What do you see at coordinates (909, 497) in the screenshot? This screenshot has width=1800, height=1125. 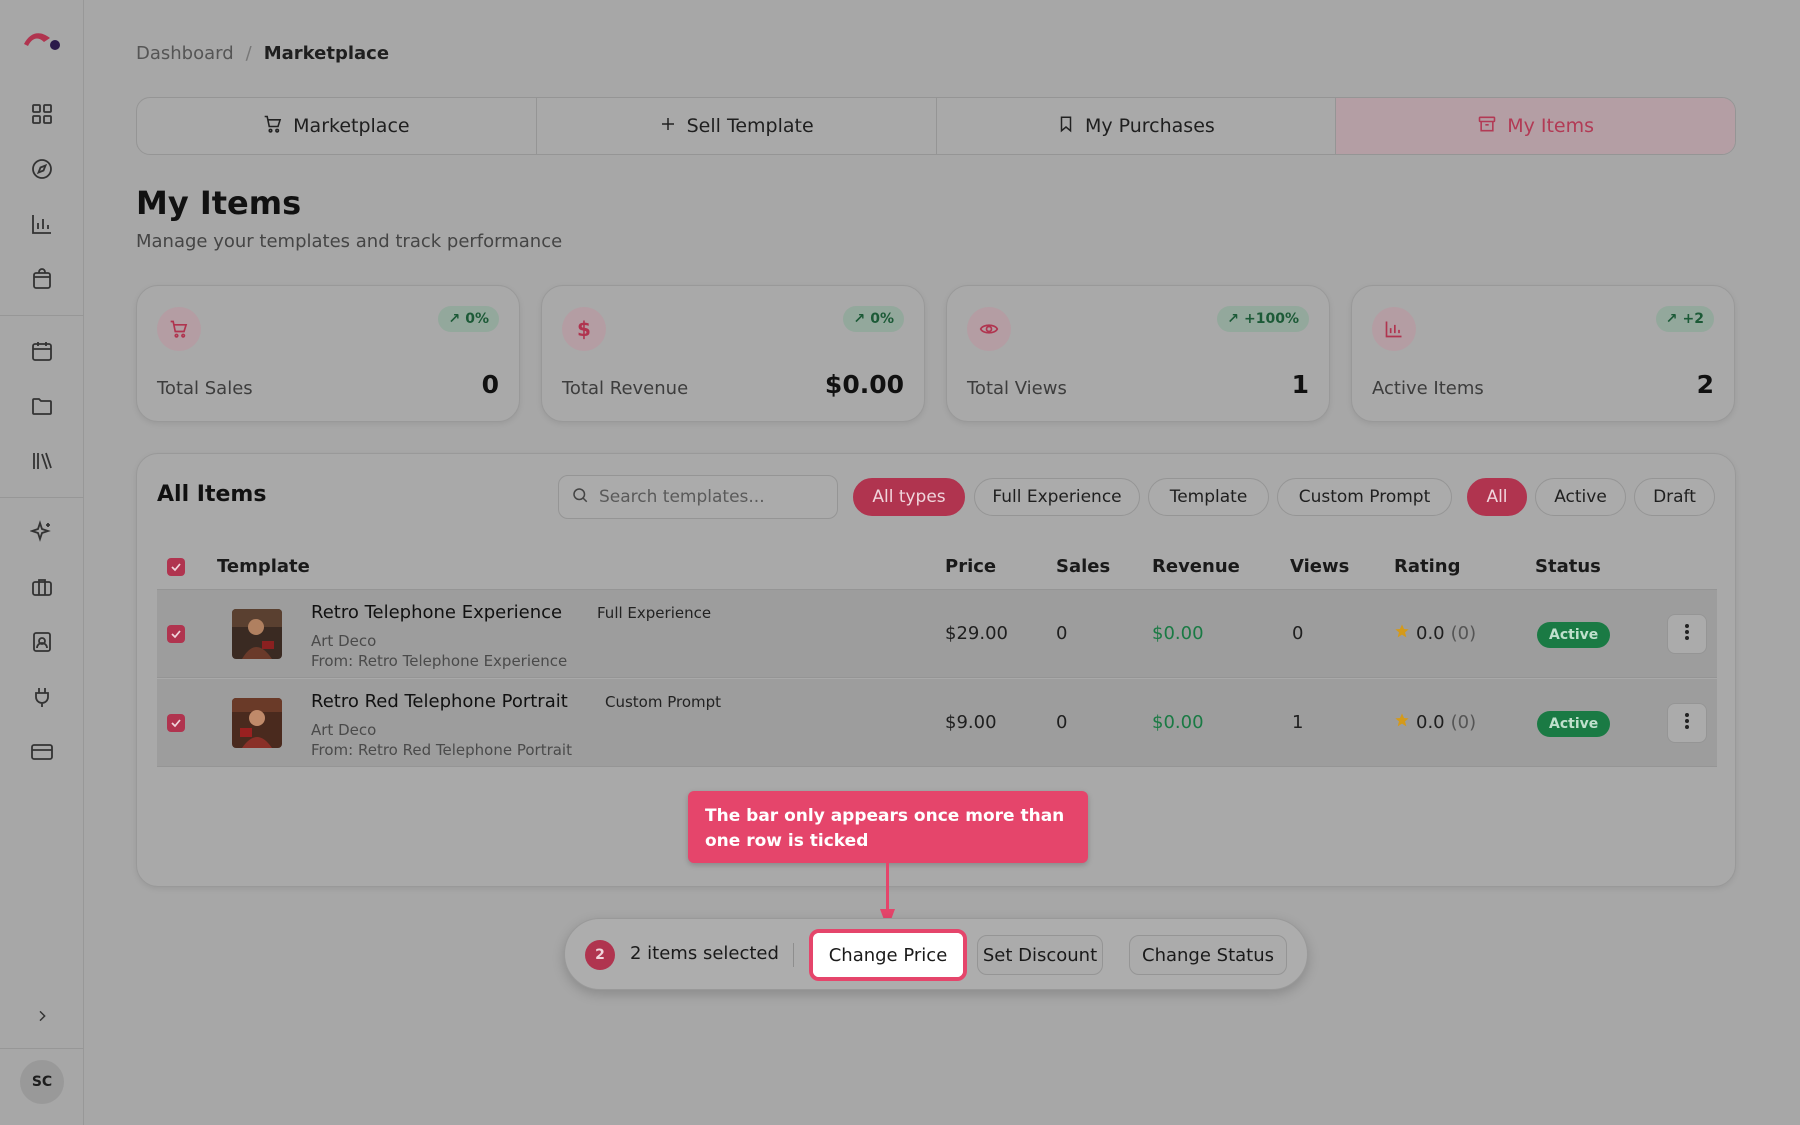 I see `filter-all-types: All types` at bounding box center [909, 497].